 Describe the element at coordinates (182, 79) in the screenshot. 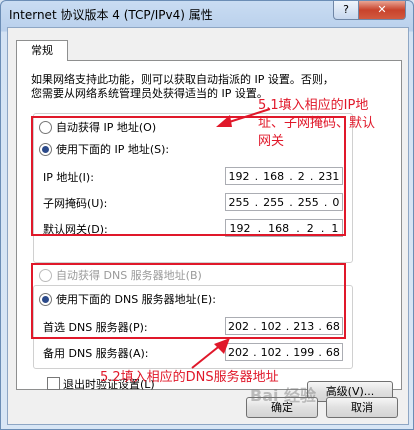

I see `description-line-1: 如果网络支持此功能，则可以获取自动指派的 IP 设置。否则，` at that location.